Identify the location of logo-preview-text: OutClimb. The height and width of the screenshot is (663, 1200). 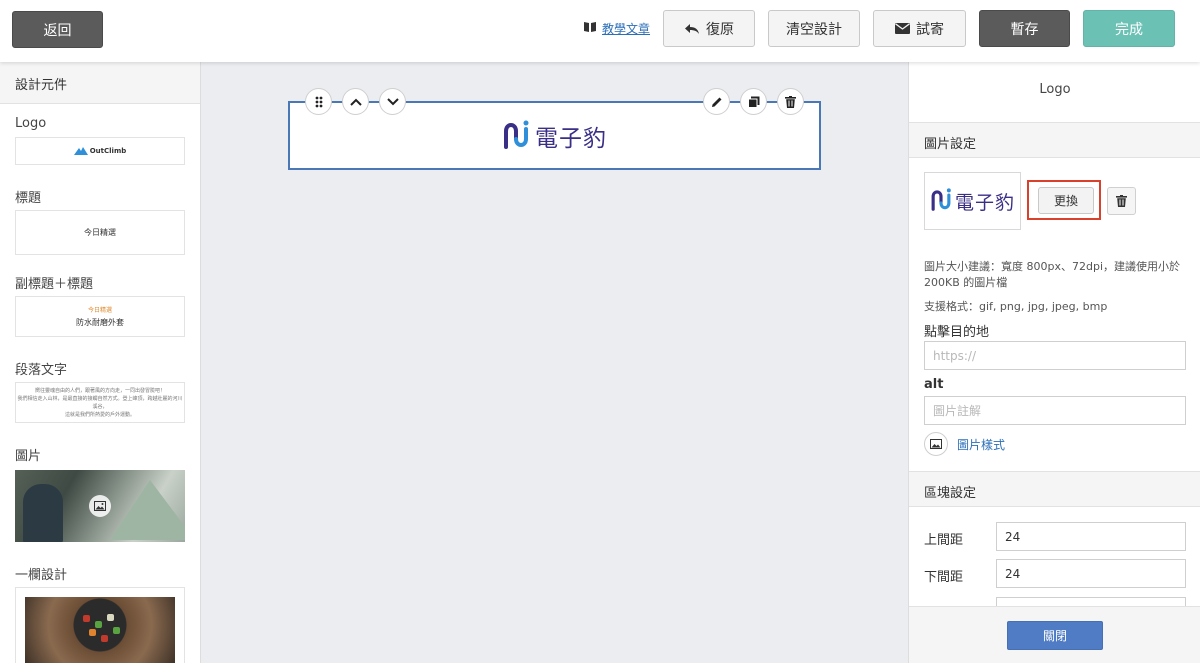
(108, 151).